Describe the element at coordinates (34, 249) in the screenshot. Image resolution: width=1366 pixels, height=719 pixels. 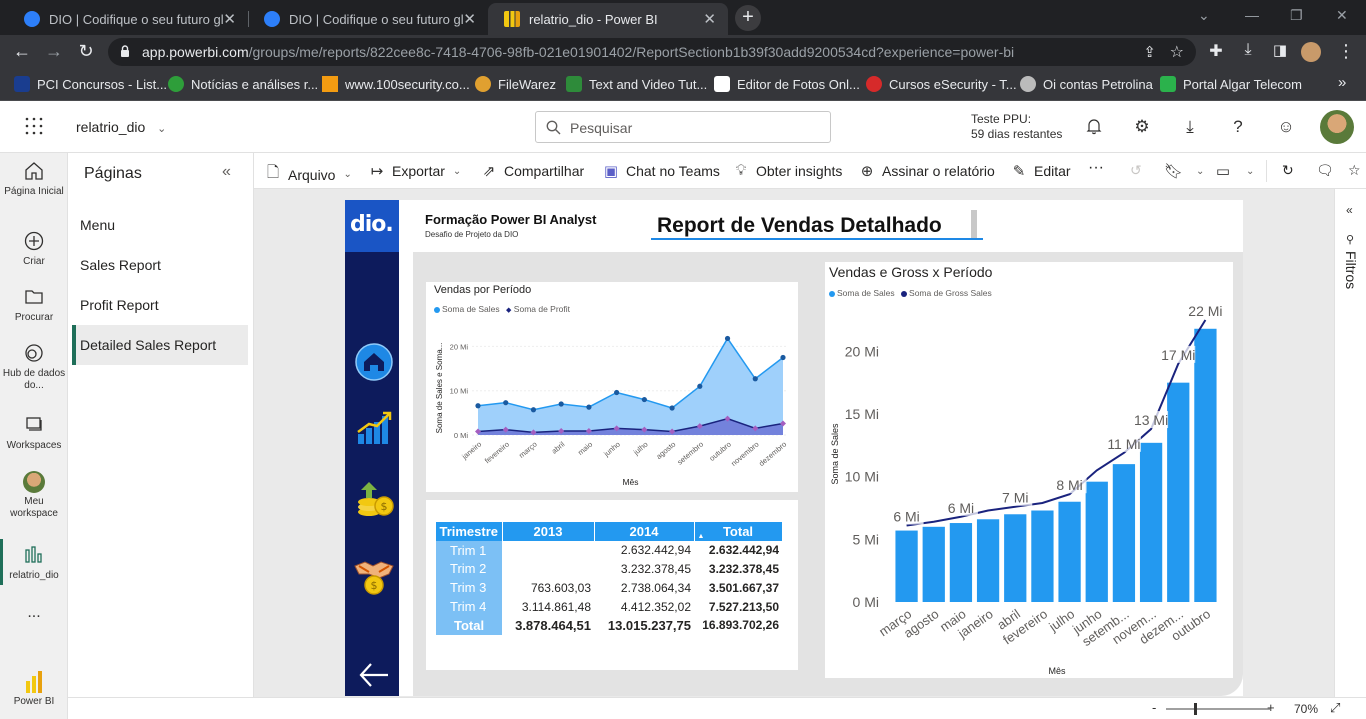
I see `nav-create: Criar` at that location.